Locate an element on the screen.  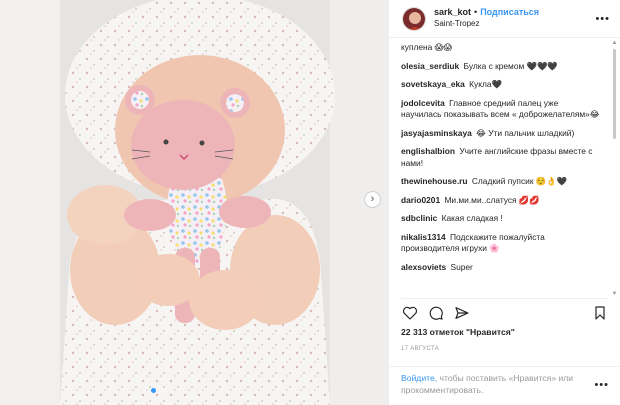
likes-count: 22 313 отметок "Нравится" is located at coordinates (458, 332).